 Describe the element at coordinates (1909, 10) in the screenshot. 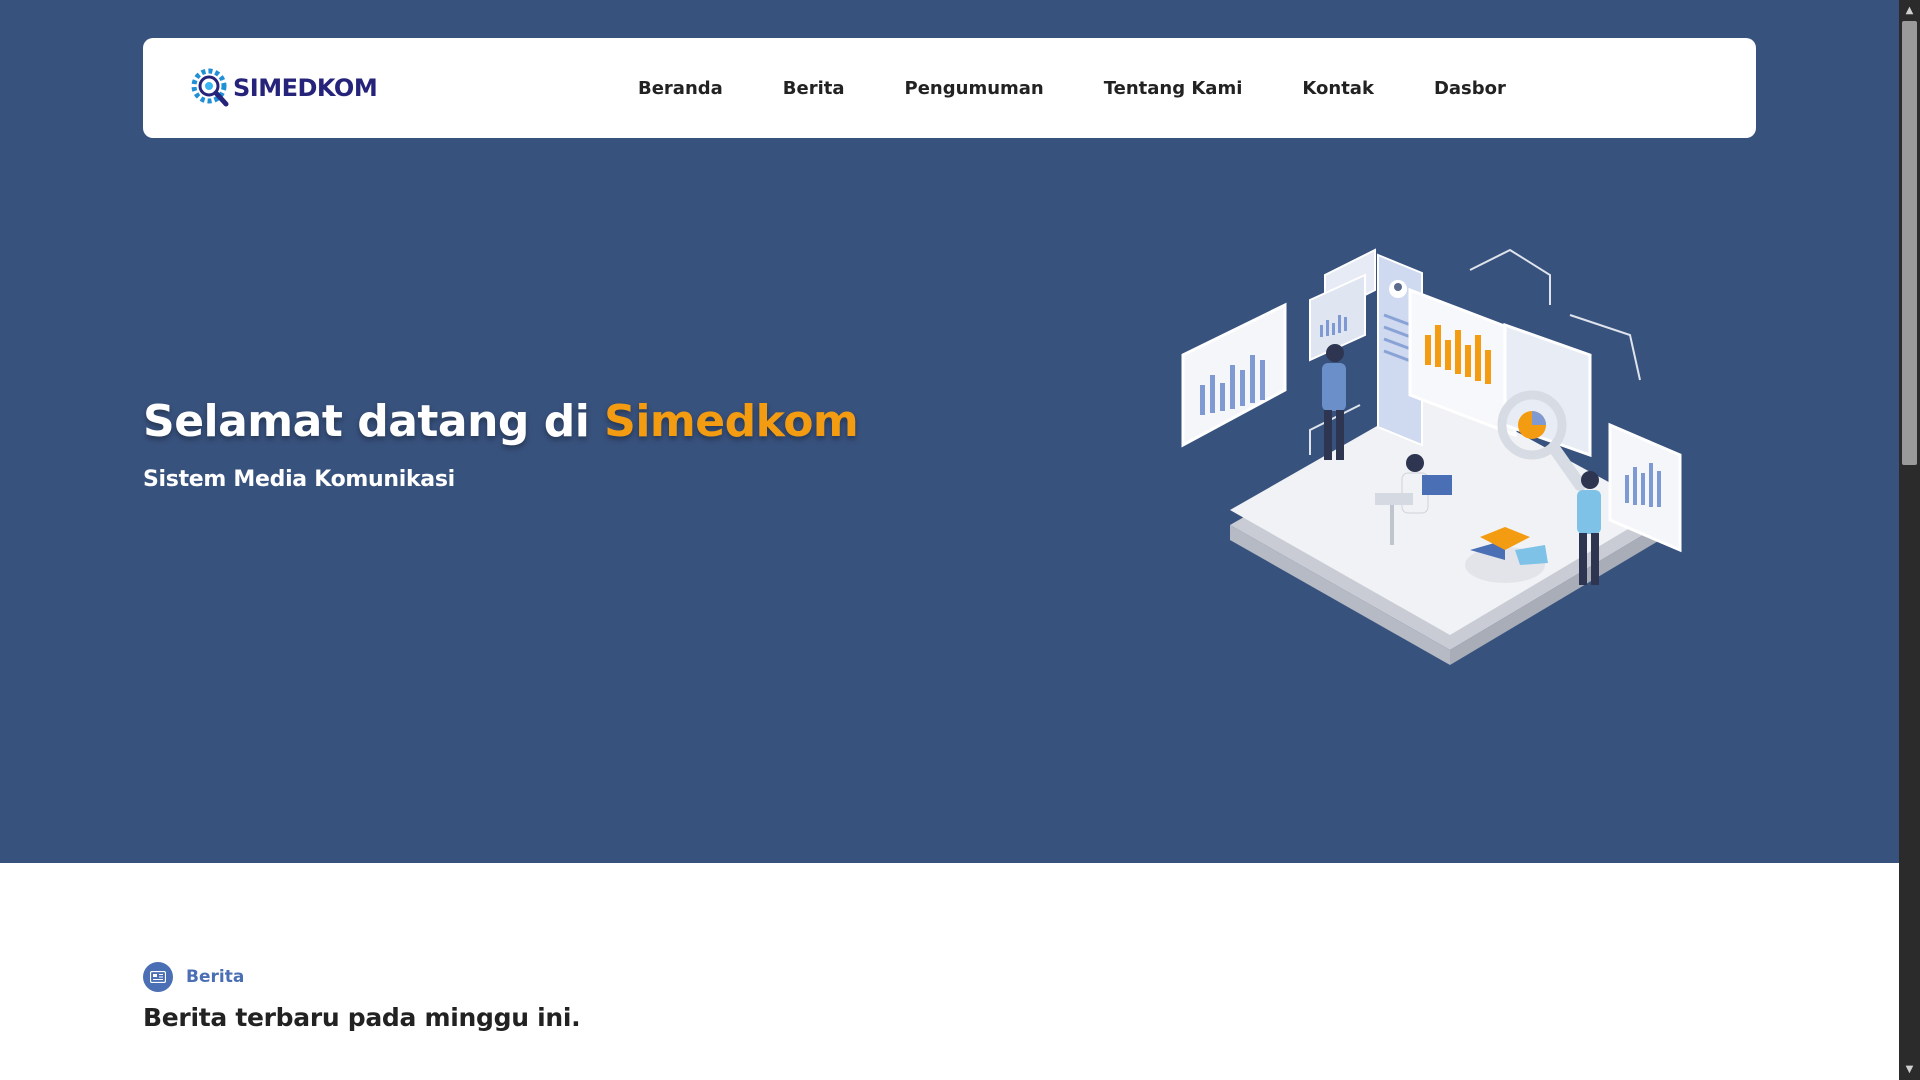

I see `scroll-up-arrow-icon: ▲` at that location.